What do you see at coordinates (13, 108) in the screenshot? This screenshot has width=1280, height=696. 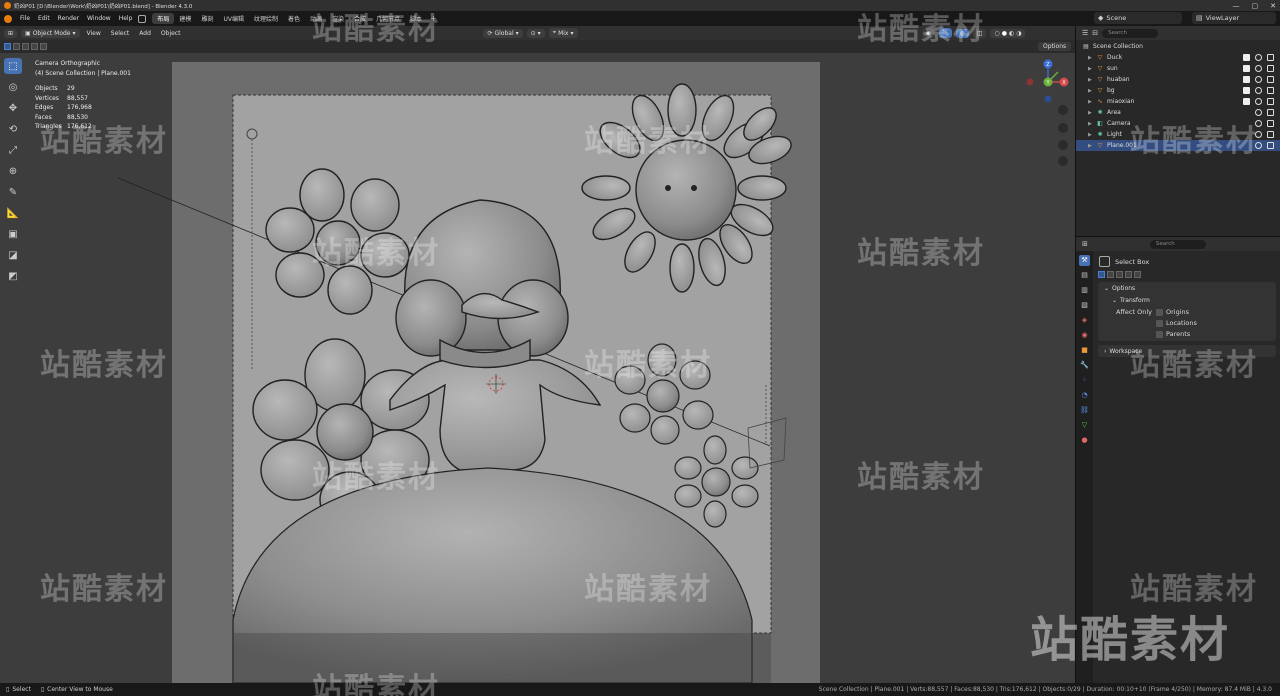 I see `move-tool: ✥` at bounding box center [13, 108].